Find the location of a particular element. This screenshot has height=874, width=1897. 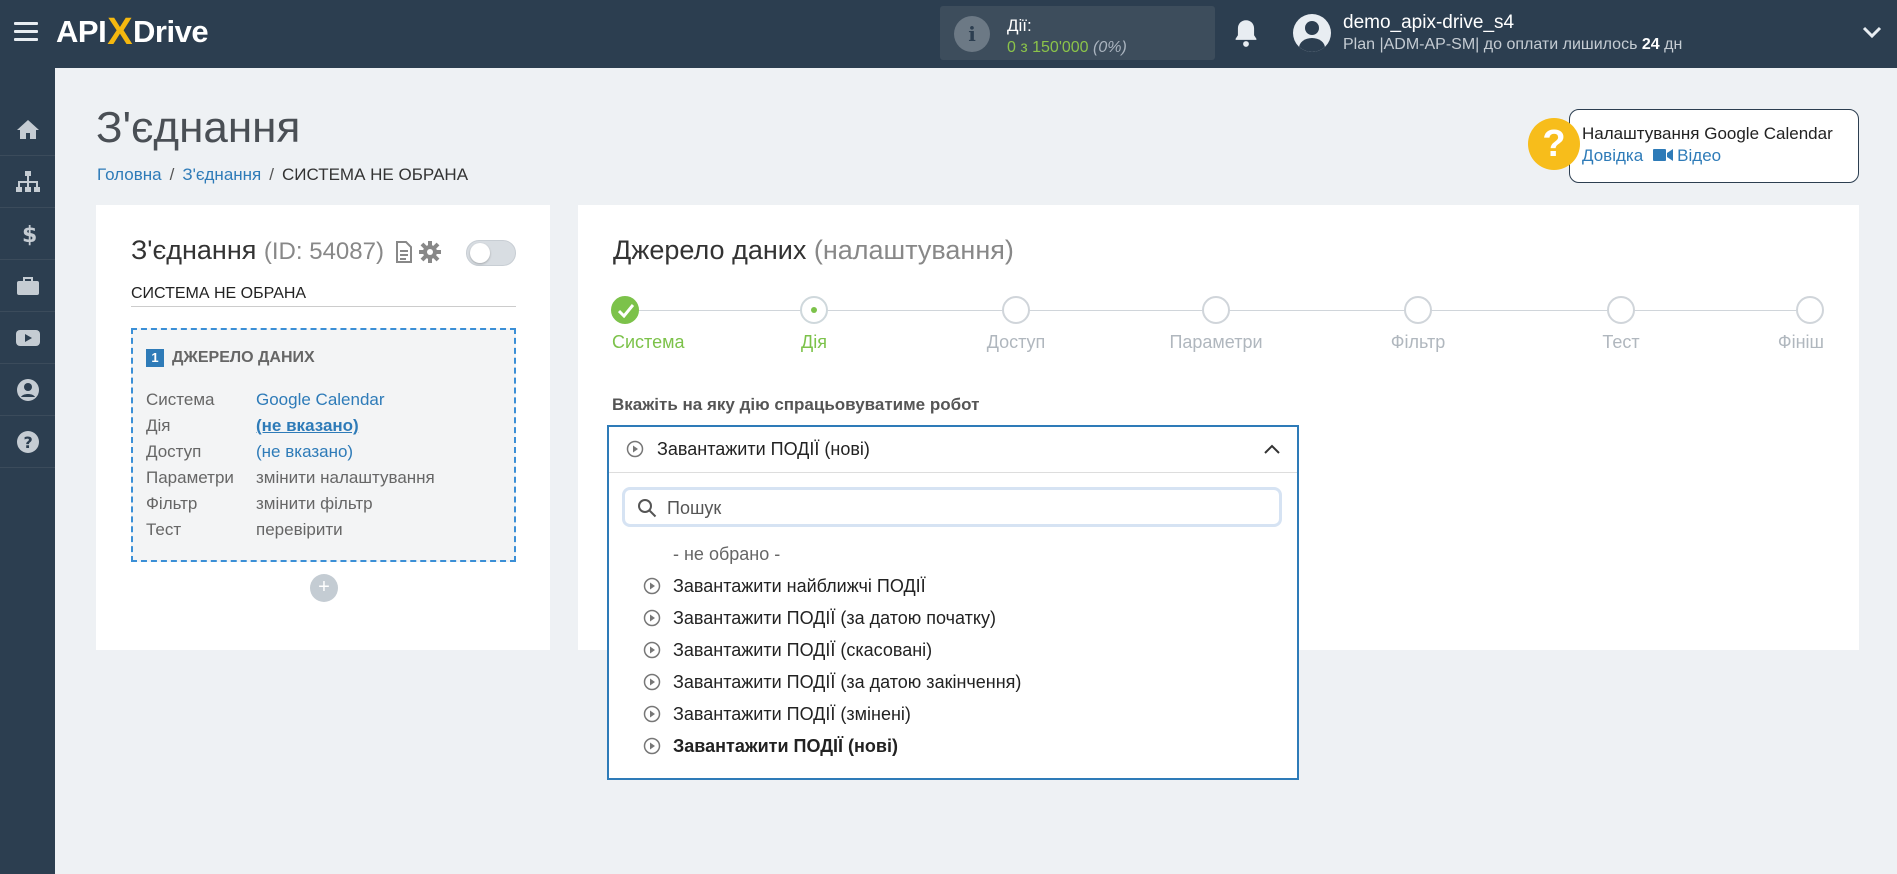

step-dot-system is located at coordinates (625, 310).